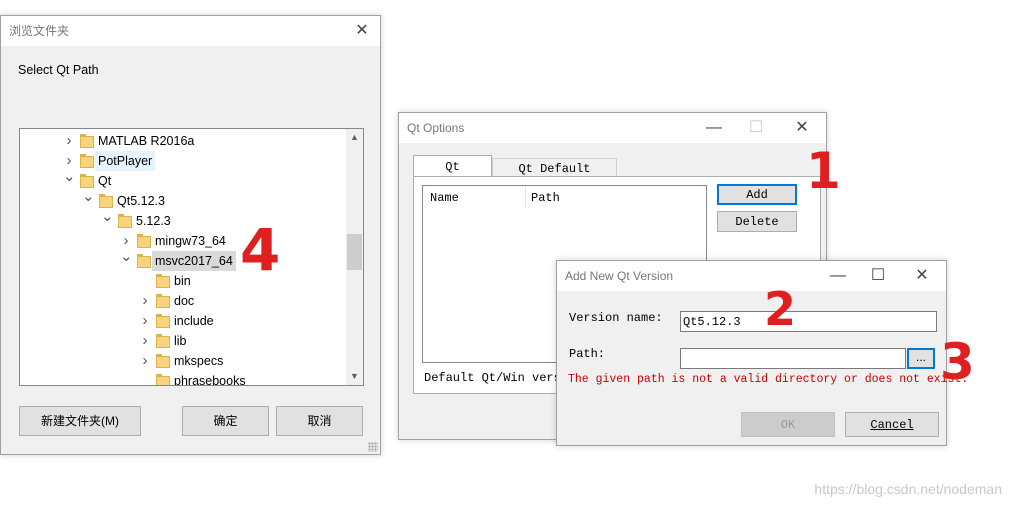 The height and width of the screenshot is (507, 1012). I want to click on delete-label: Delete, so click(757, 222).